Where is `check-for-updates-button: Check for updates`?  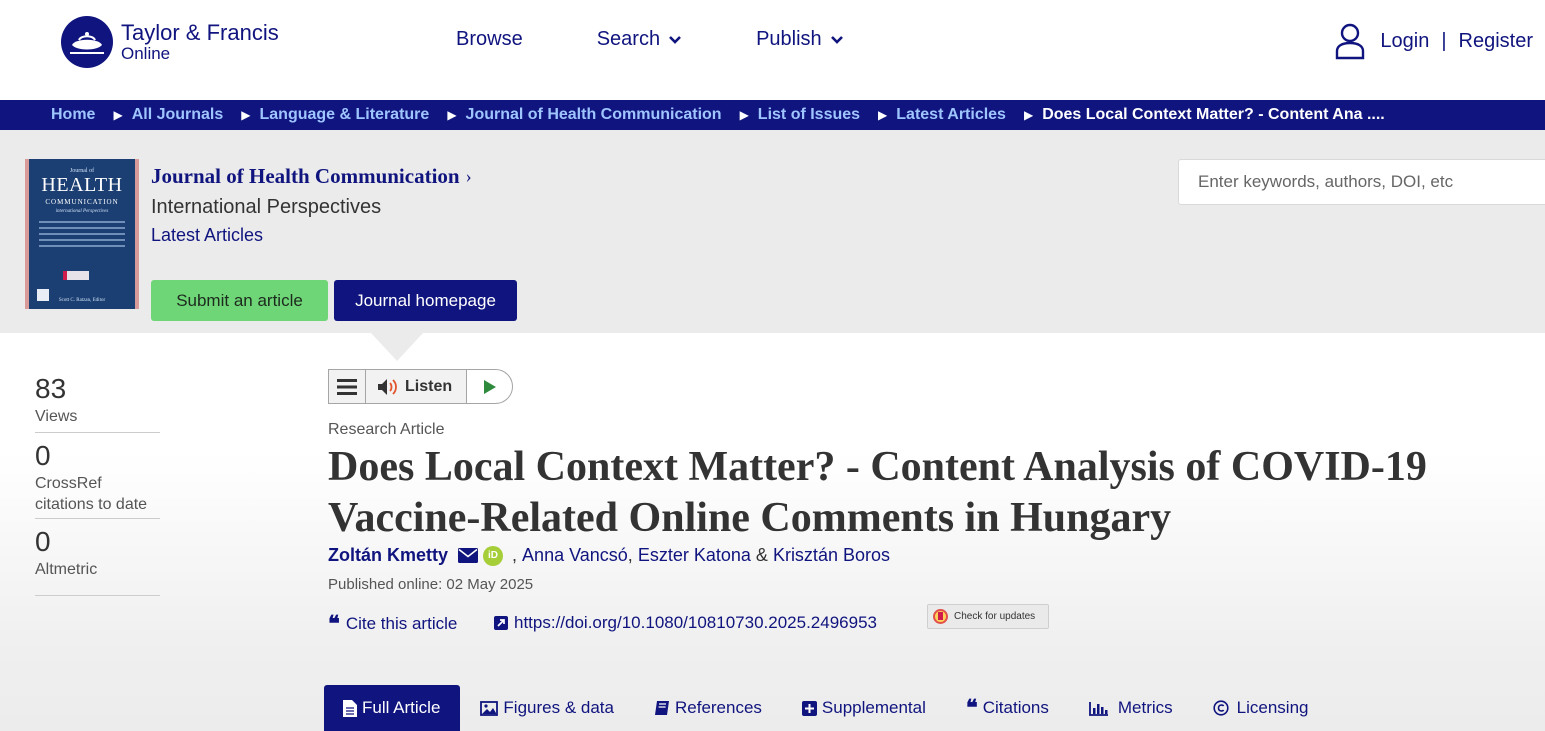 check-for-updates-button: Check for updates is located at coordinates (988, 616).